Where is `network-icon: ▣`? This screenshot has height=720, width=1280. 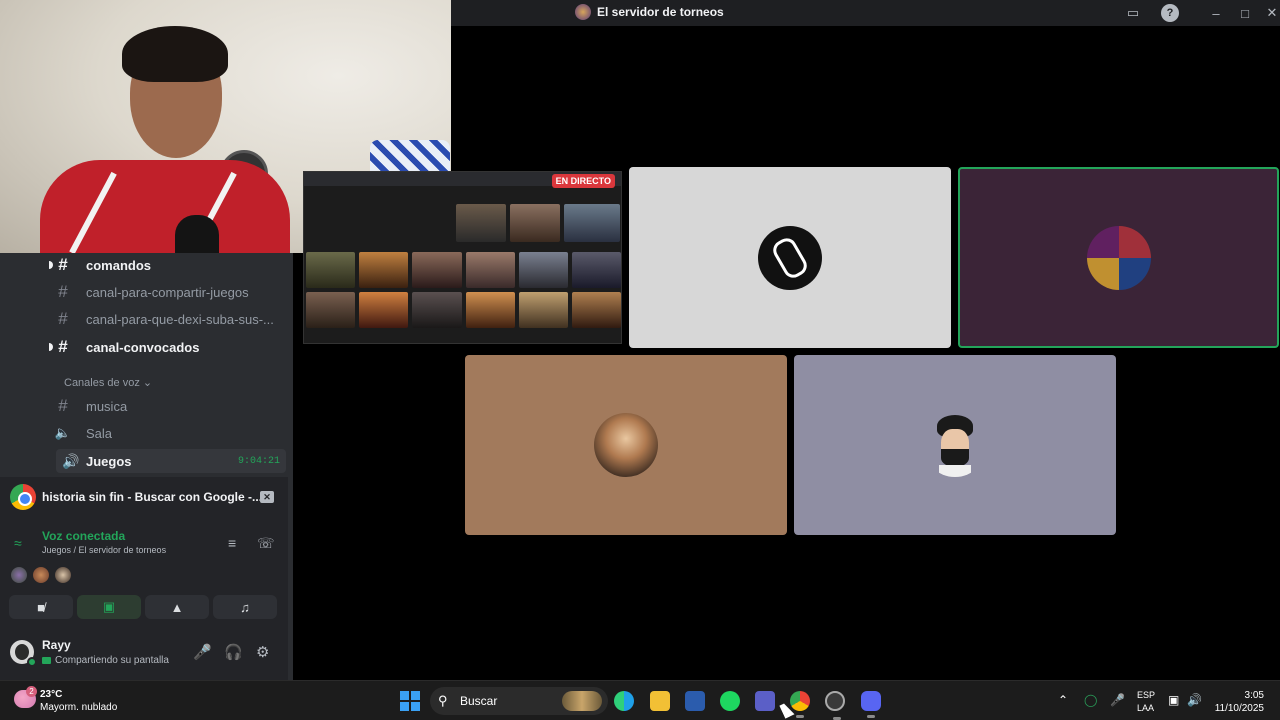 network-icon: ▣ is located at coordinates (1173, 700).